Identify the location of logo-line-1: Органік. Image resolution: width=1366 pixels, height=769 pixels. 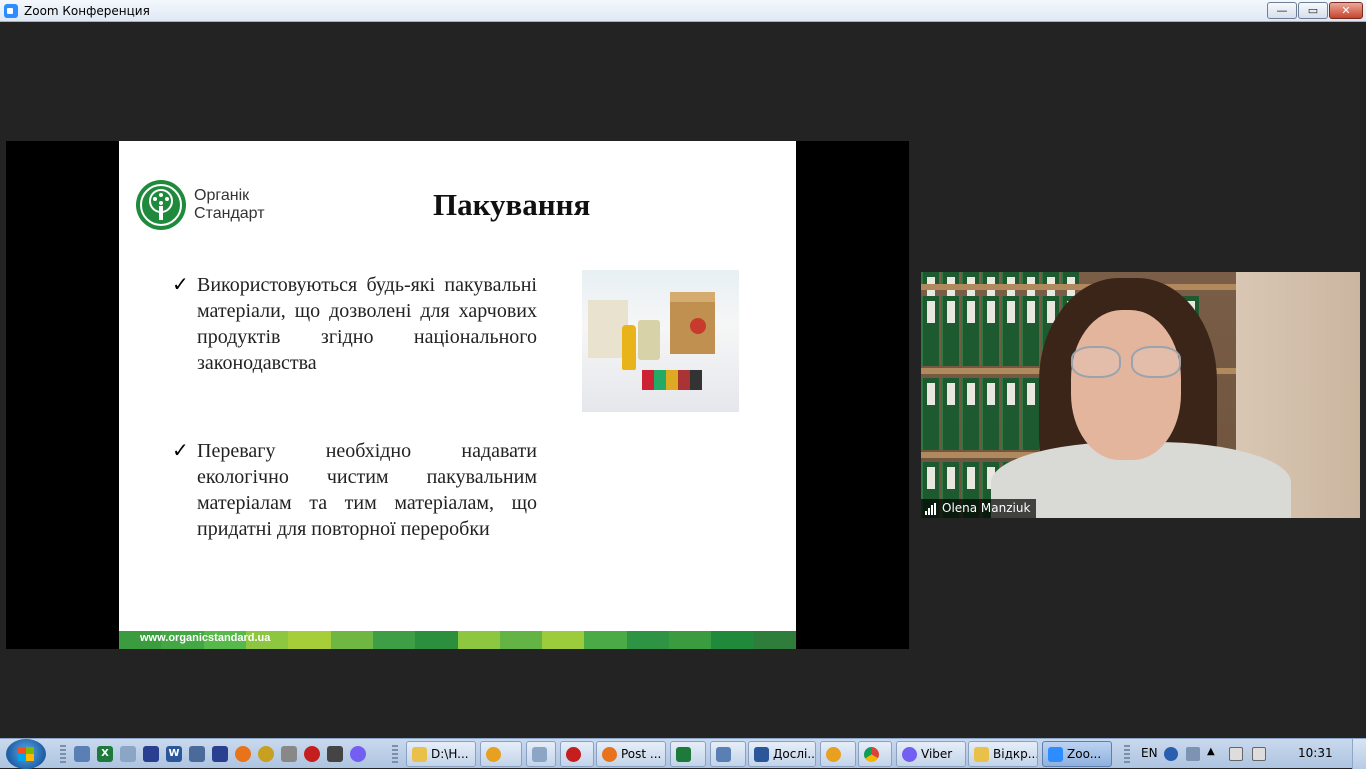
(222, 195).